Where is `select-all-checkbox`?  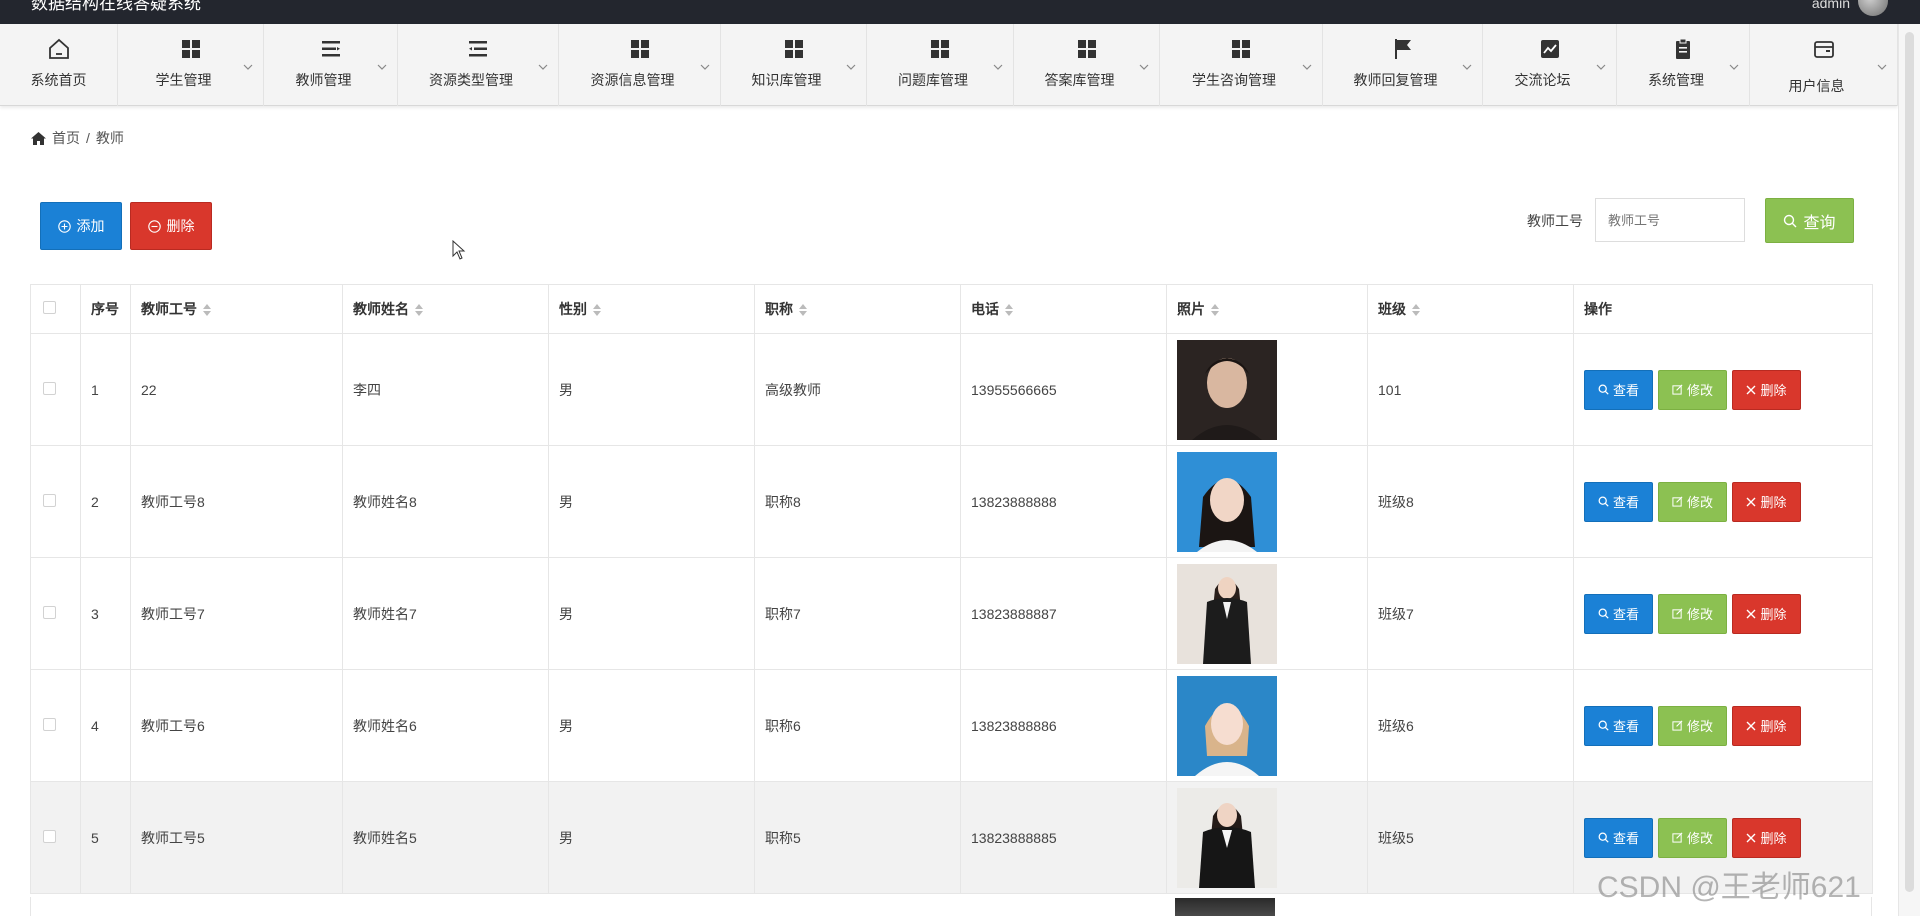
select-all-checkbox is located at coordinates (49, 307).